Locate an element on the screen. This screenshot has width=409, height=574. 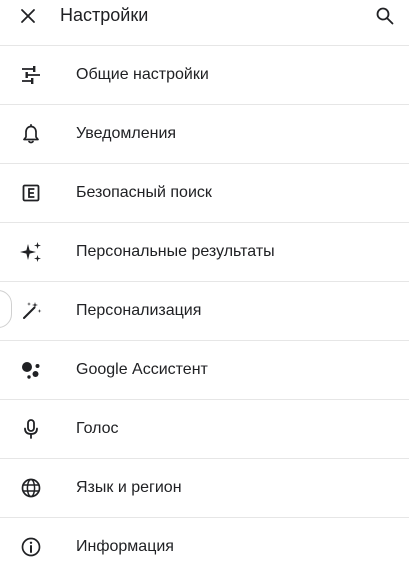
settings-item-notifications: Уведомления is located at coordinates (204, 134).